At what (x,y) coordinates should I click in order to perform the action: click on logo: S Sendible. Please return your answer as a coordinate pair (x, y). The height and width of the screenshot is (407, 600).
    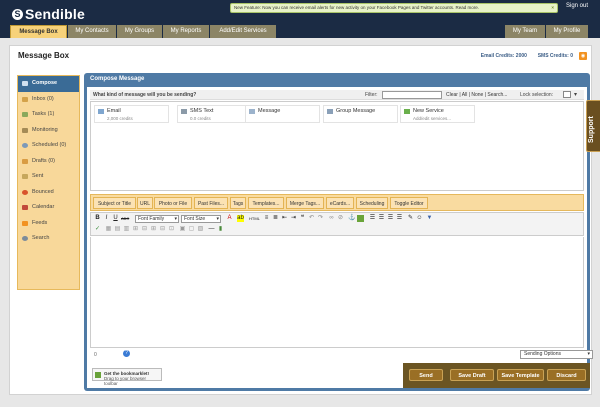
    Looking at the image, I should click on (48, 14).